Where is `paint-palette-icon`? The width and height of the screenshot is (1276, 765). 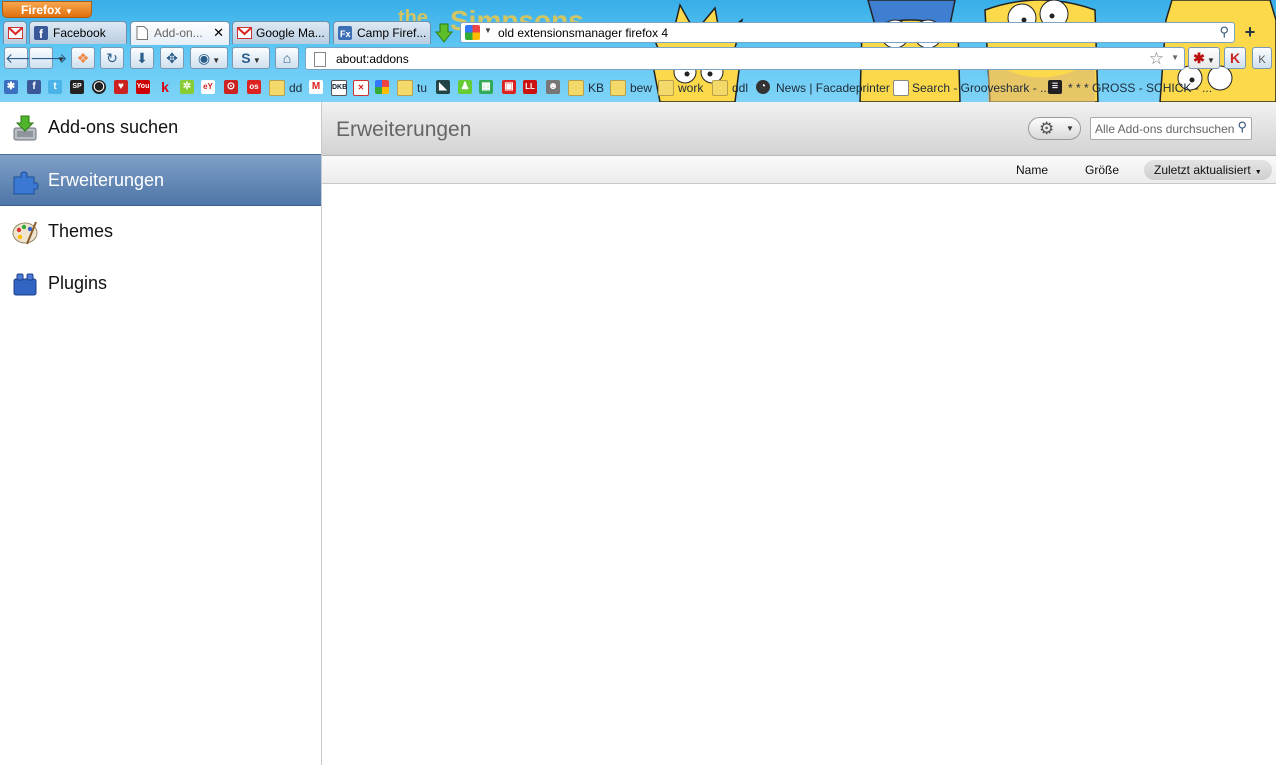 paint-palette-icon is located at coordinates (25, 233).